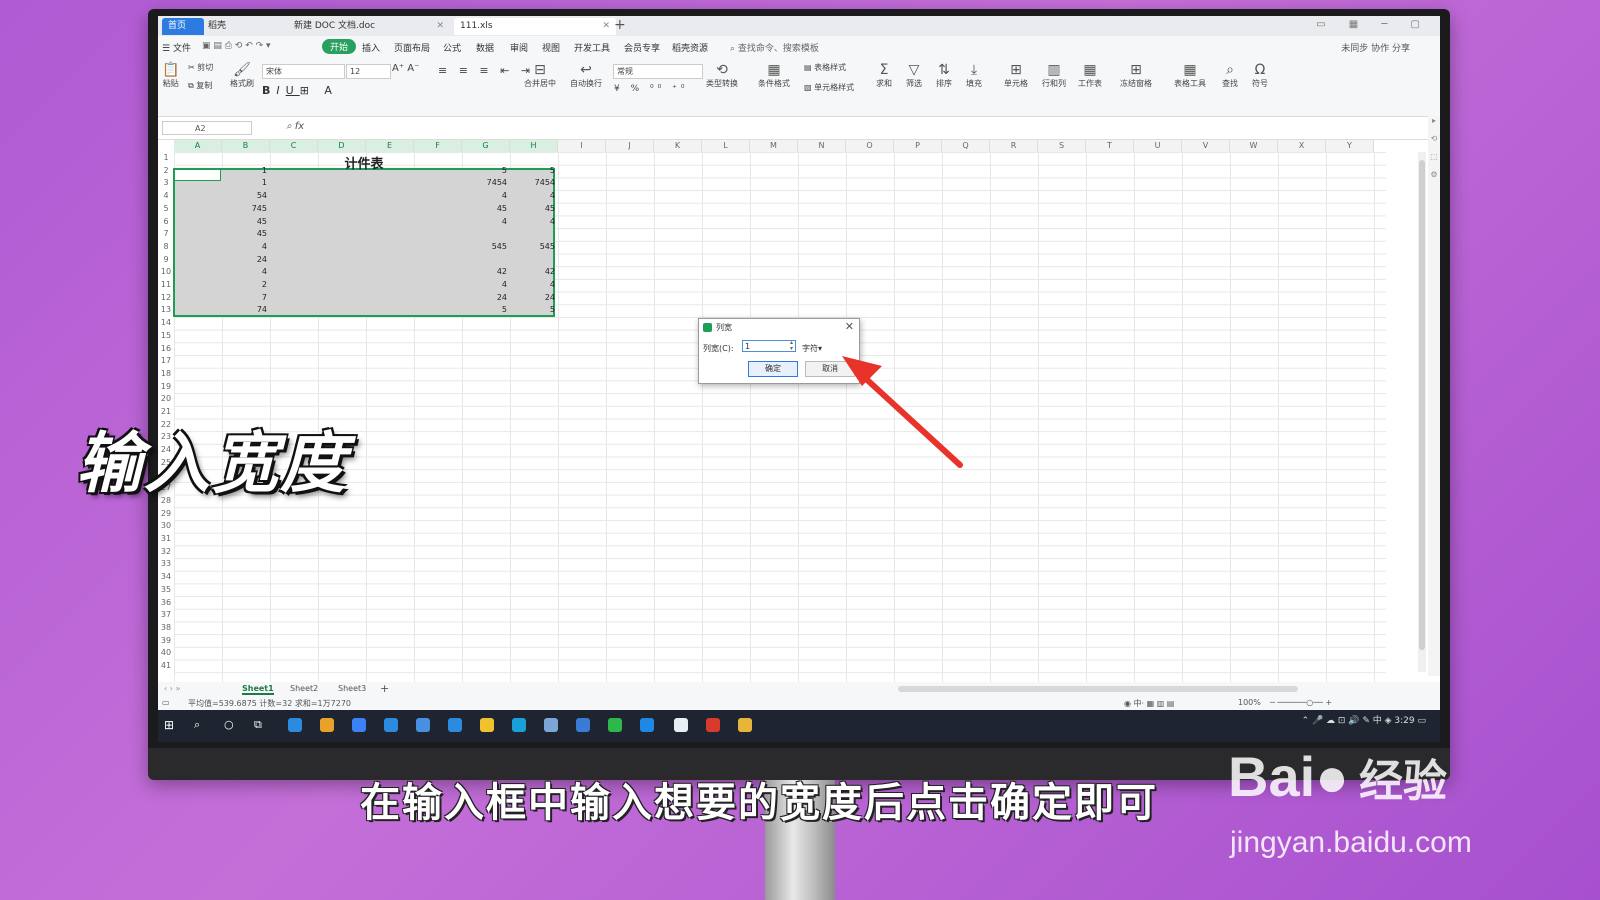  I want to click on column-header-x: X, so click(1302, 146).